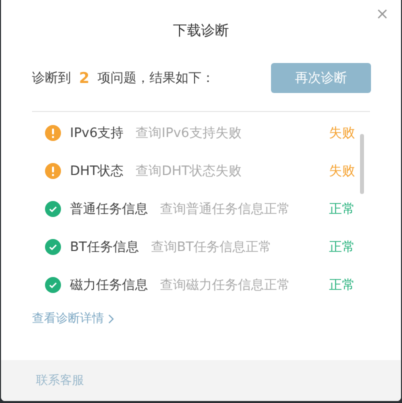 This screenshot has width=402, height=403. I want to click on item-name: IPv6支持, so click(97, 133).